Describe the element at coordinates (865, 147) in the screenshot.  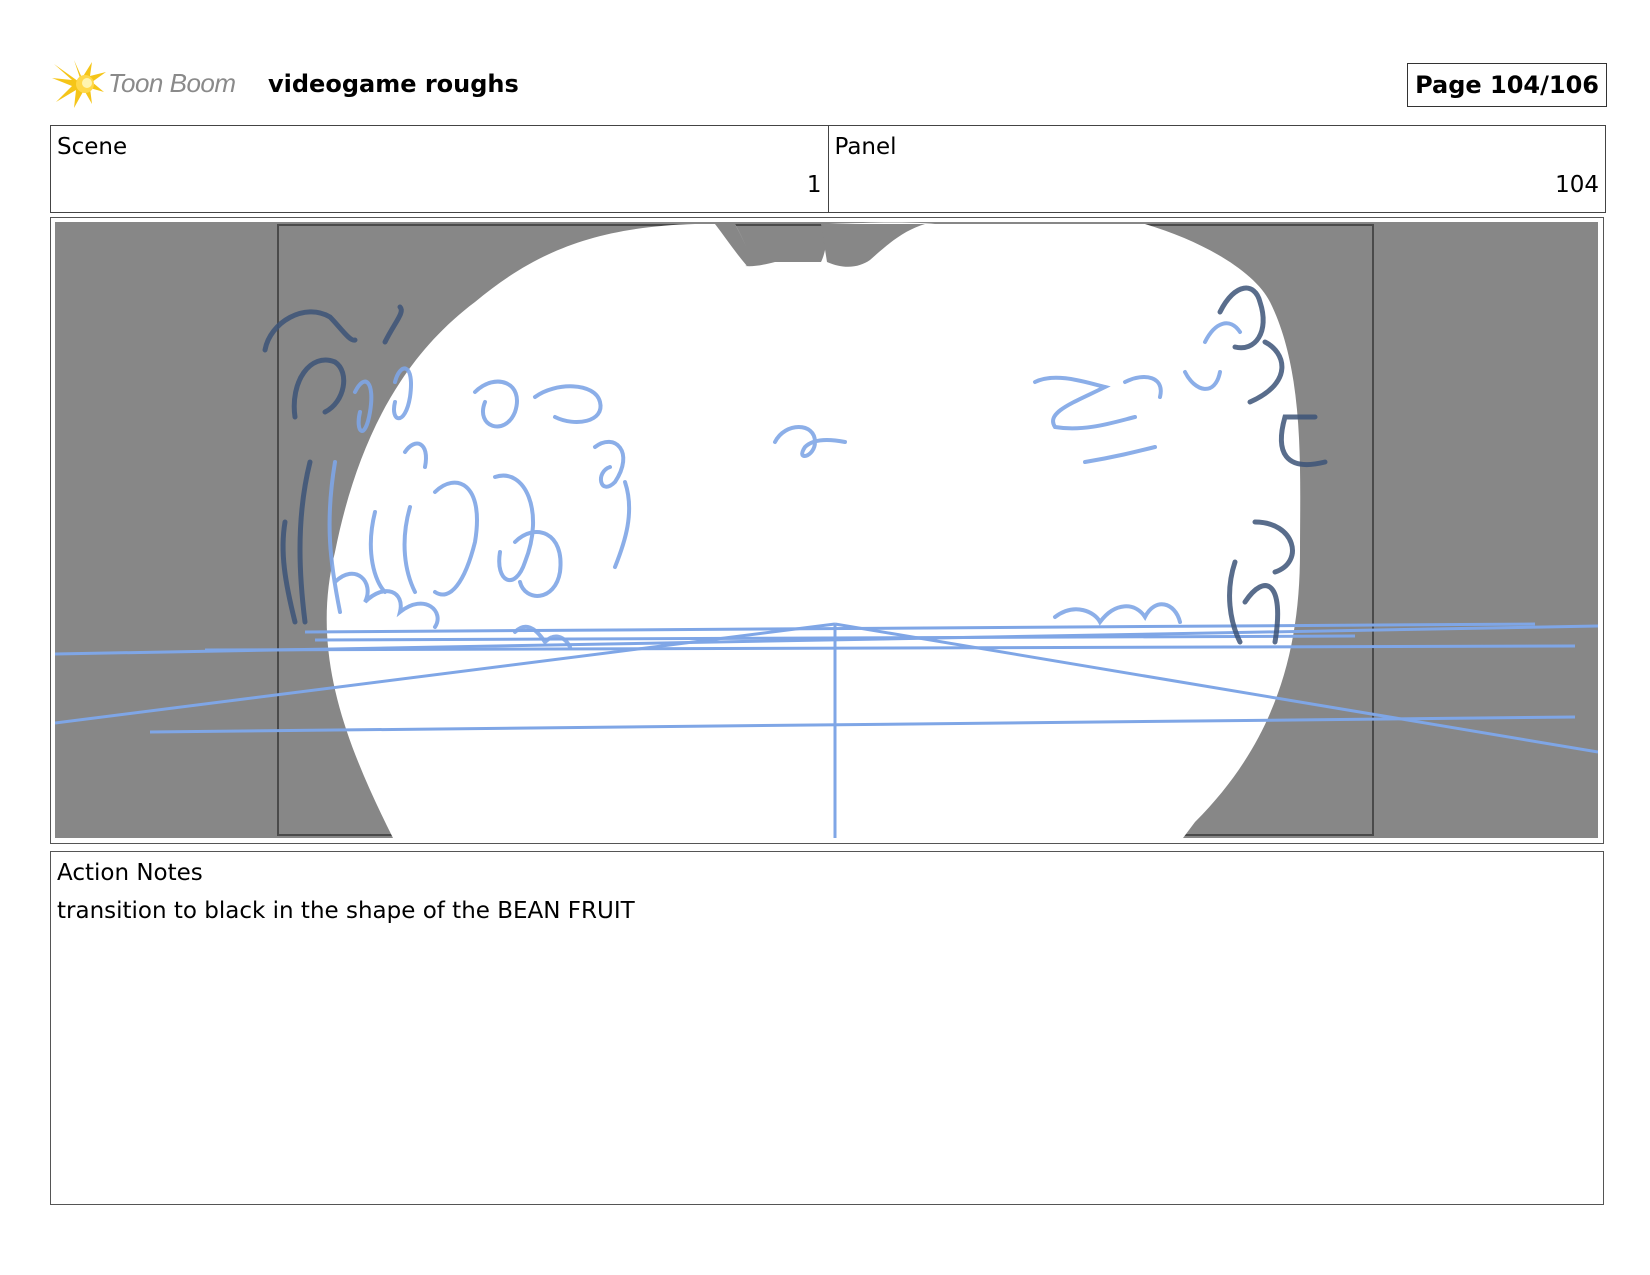
I see `panel-label: Panel` at that location.